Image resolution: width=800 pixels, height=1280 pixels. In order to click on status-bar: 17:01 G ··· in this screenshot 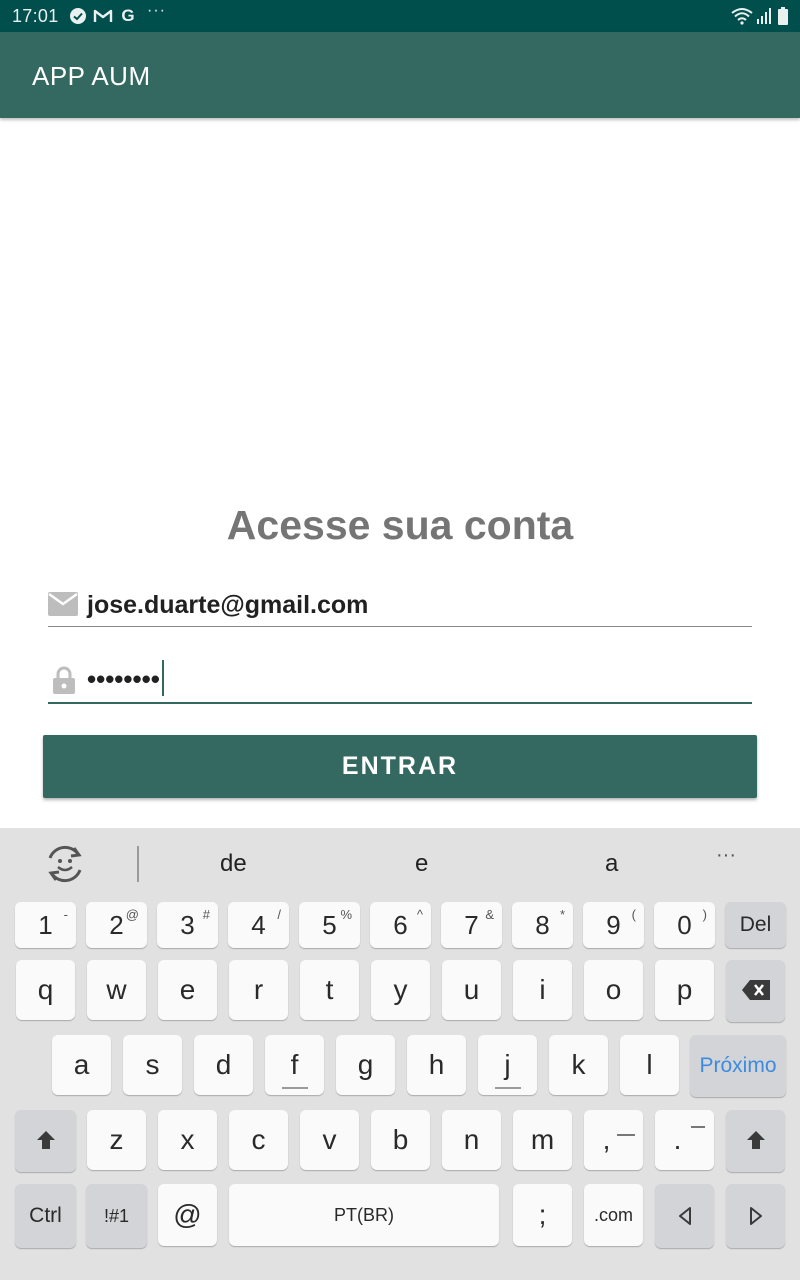, I will do `click(400, 16)`.